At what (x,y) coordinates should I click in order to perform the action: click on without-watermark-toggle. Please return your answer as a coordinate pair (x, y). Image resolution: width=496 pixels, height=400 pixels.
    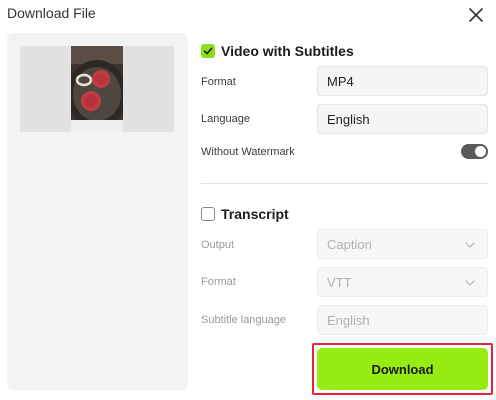
    Looking at the image, I should click on (474, 151).